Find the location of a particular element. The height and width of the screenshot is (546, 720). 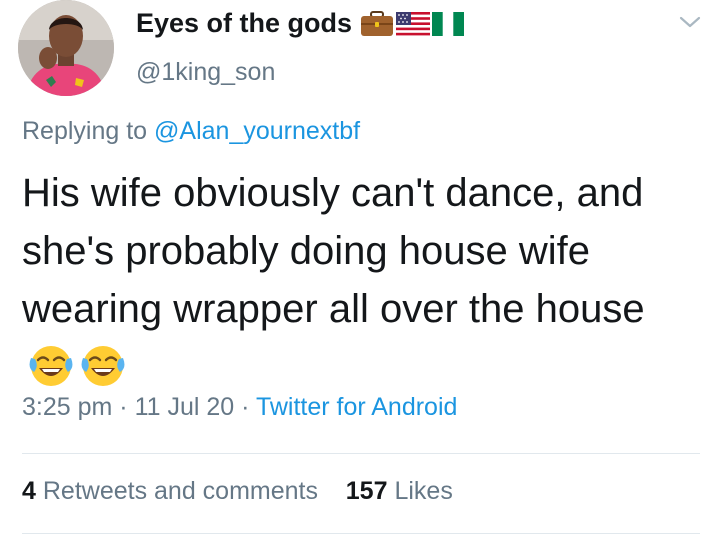

tweet-time: 3:25 pm is located at coordinates (67, 407).